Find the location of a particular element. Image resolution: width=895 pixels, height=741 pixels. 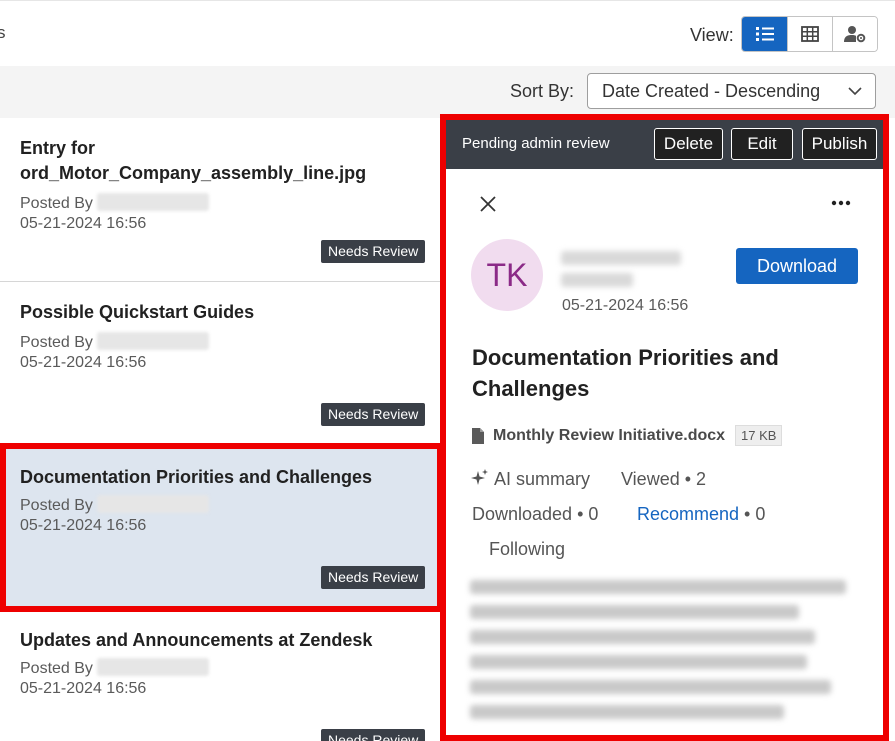

chevron-down-icon is located at coordinates (855, 91).